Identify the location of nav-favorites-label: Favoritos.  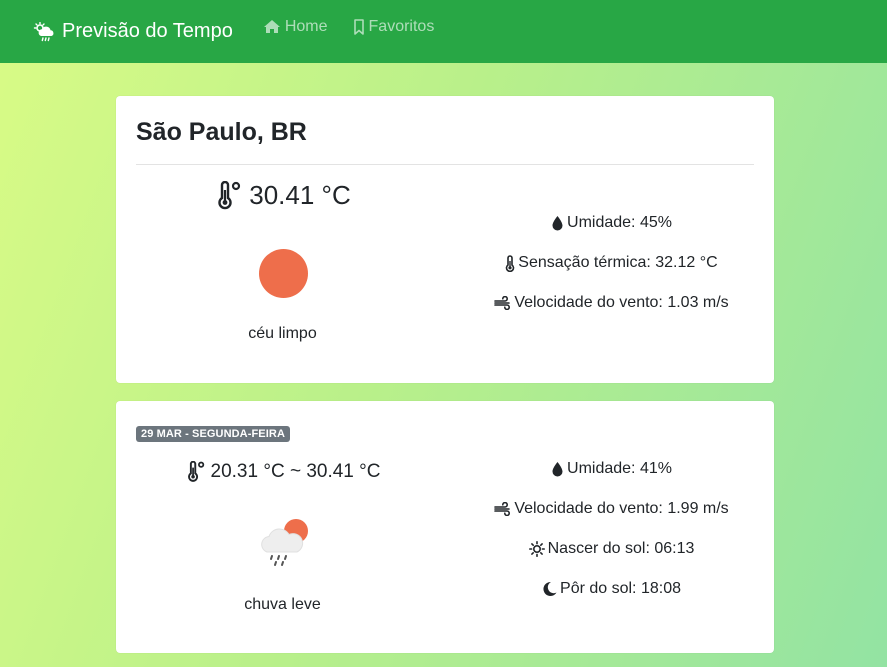
(401, 26).